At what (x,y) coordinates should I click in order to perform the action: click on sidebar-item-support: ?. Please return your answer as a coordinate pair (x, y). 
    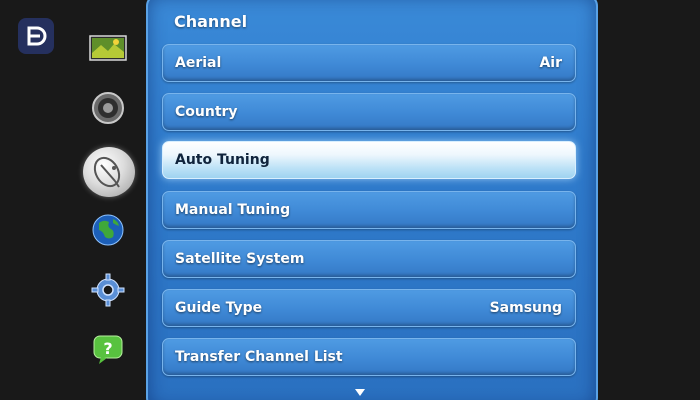
    Looking at the image, I should click on (108, 350).